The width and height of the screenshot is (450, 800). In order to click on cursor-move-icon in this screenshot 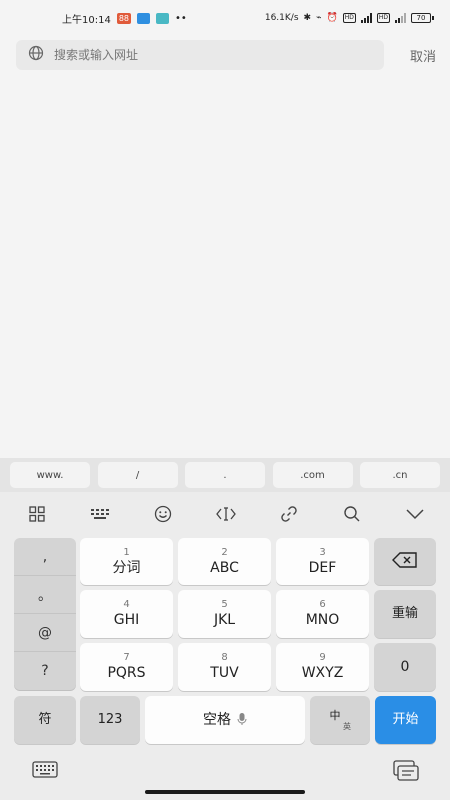, I will do `click(226, 514)`.